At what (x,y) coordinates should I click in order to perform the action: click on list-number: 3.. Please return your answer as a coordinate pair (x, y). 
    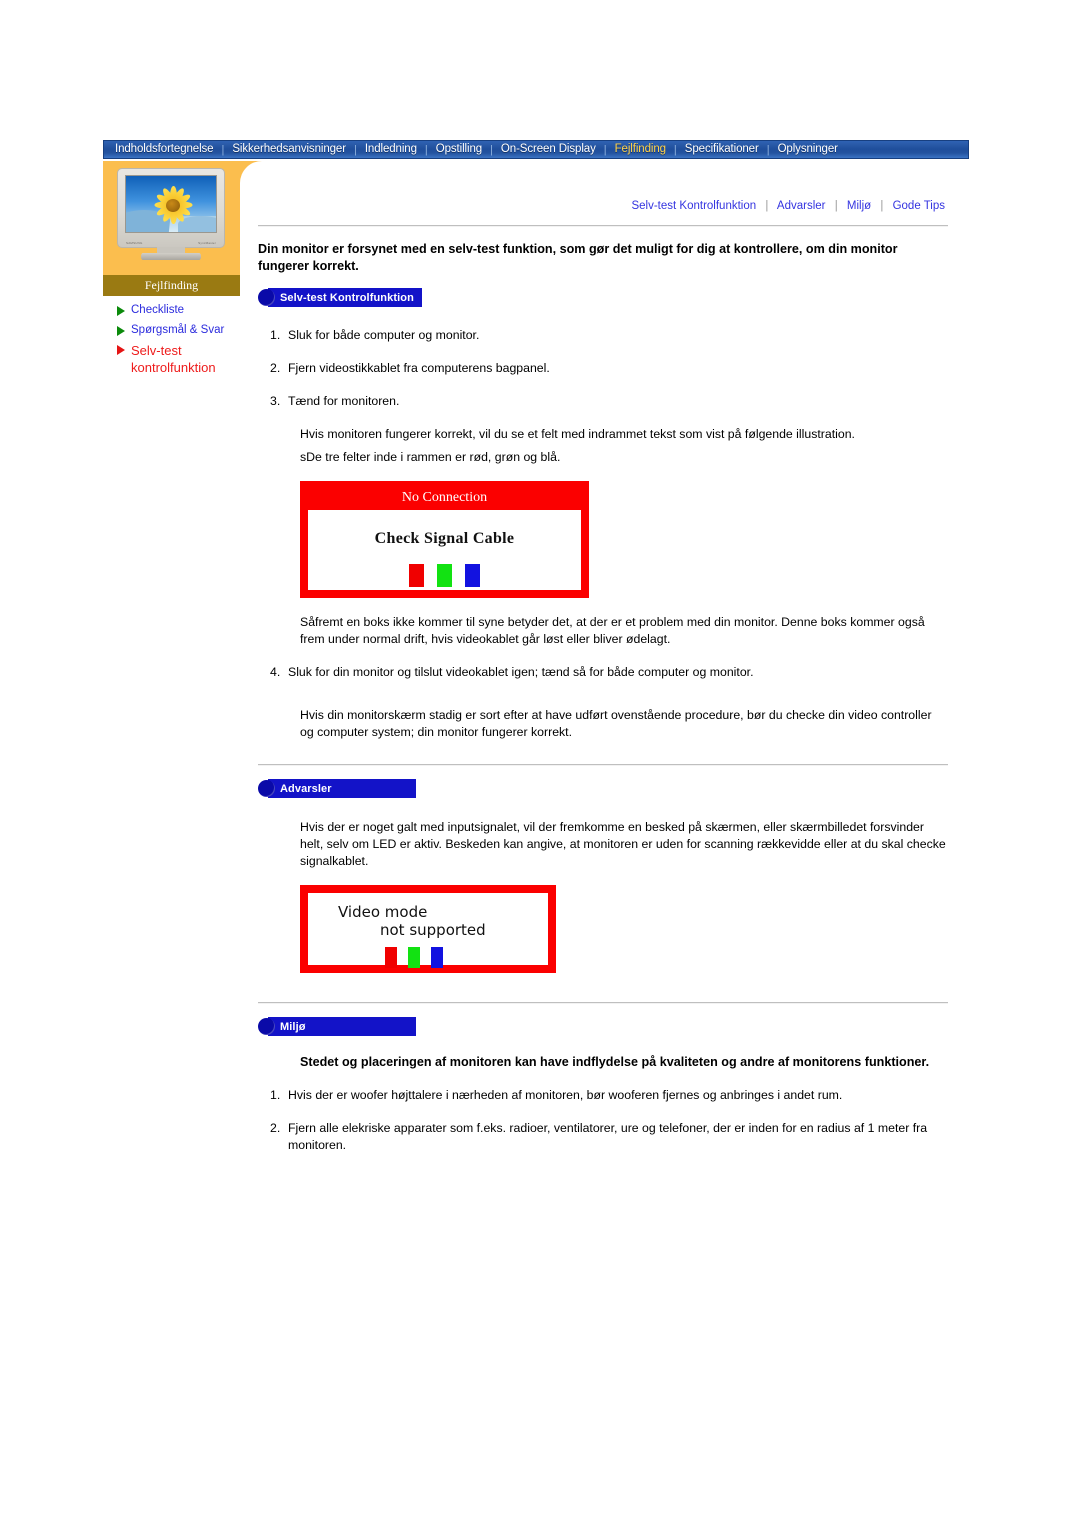
    Looking at the image, I should click on (275, 401).